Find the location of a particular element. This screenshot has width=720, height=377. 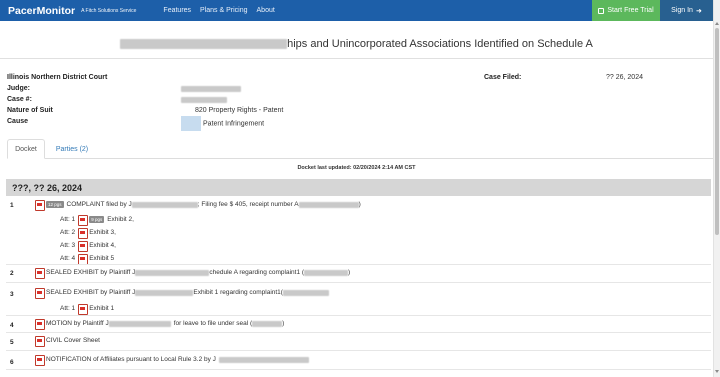

attachment-label: Att: 2 is located at coordinates (68, 232).